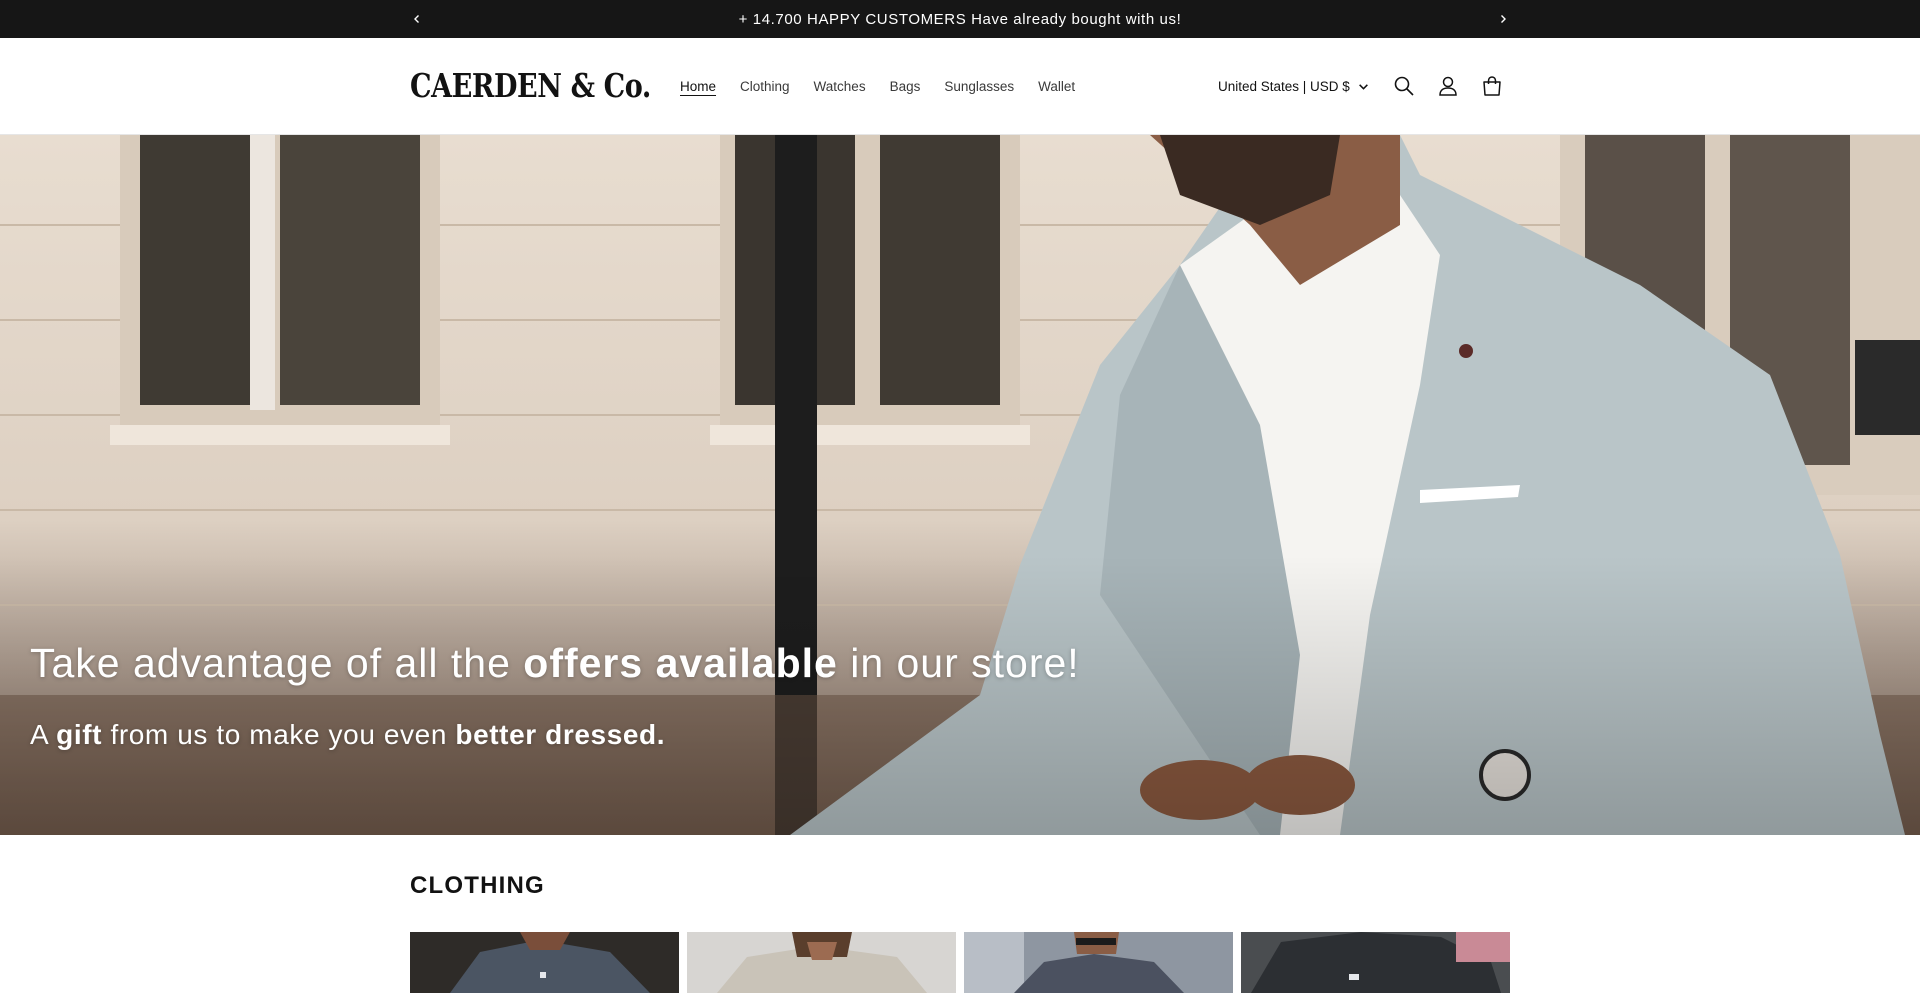 The height and width of the screenshot is (993, 1920). I want to click on hero-subline-bold1: gift, so click(79, 734).